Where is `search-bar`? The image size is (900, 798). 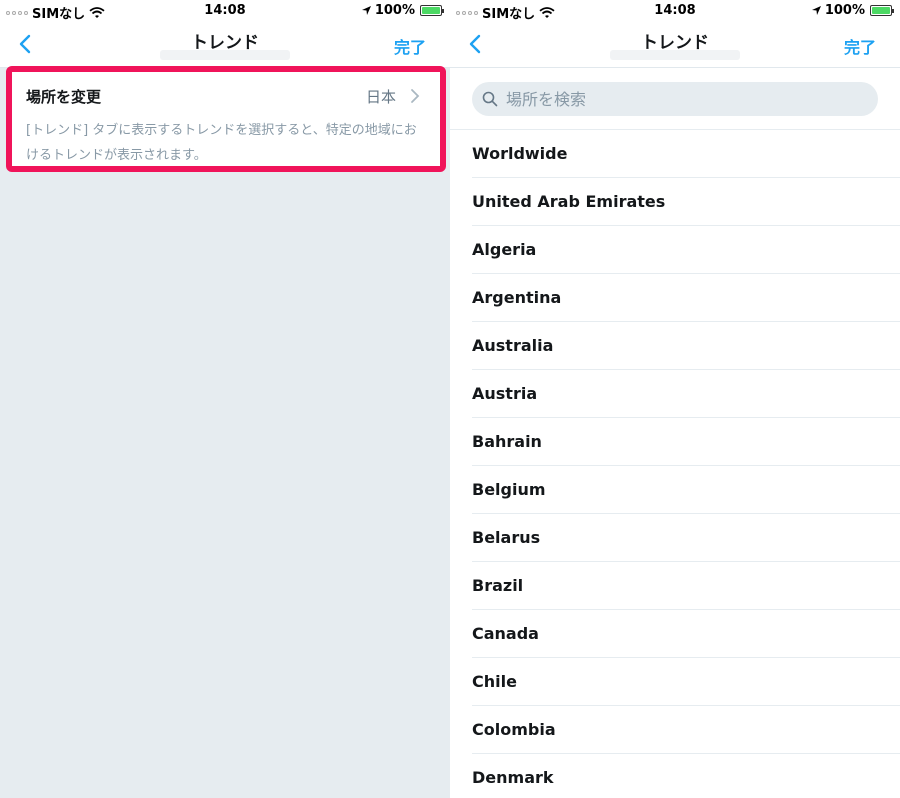
search-bar is located at coordinates (675, 99).